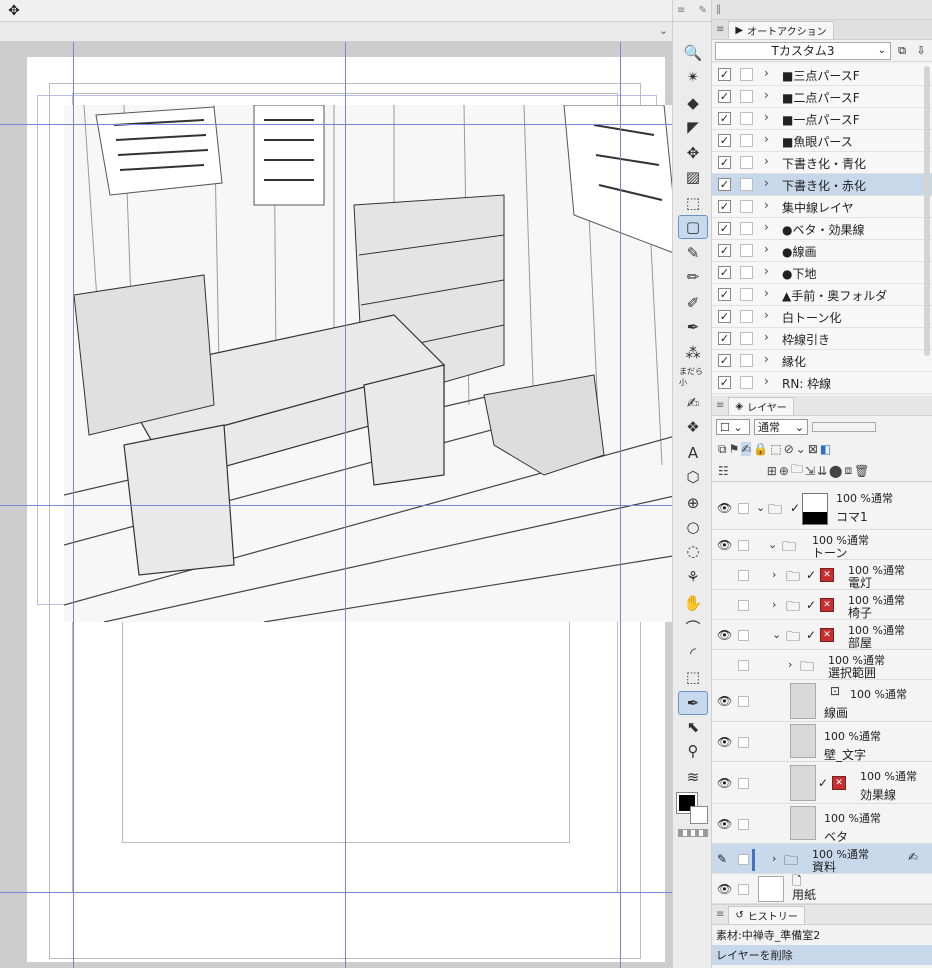 This screenshot has height=968, width=932. Describe the element at coordinates (746, 449) in the screenshot. I see `draft-layer-icon: ✍` at that location.